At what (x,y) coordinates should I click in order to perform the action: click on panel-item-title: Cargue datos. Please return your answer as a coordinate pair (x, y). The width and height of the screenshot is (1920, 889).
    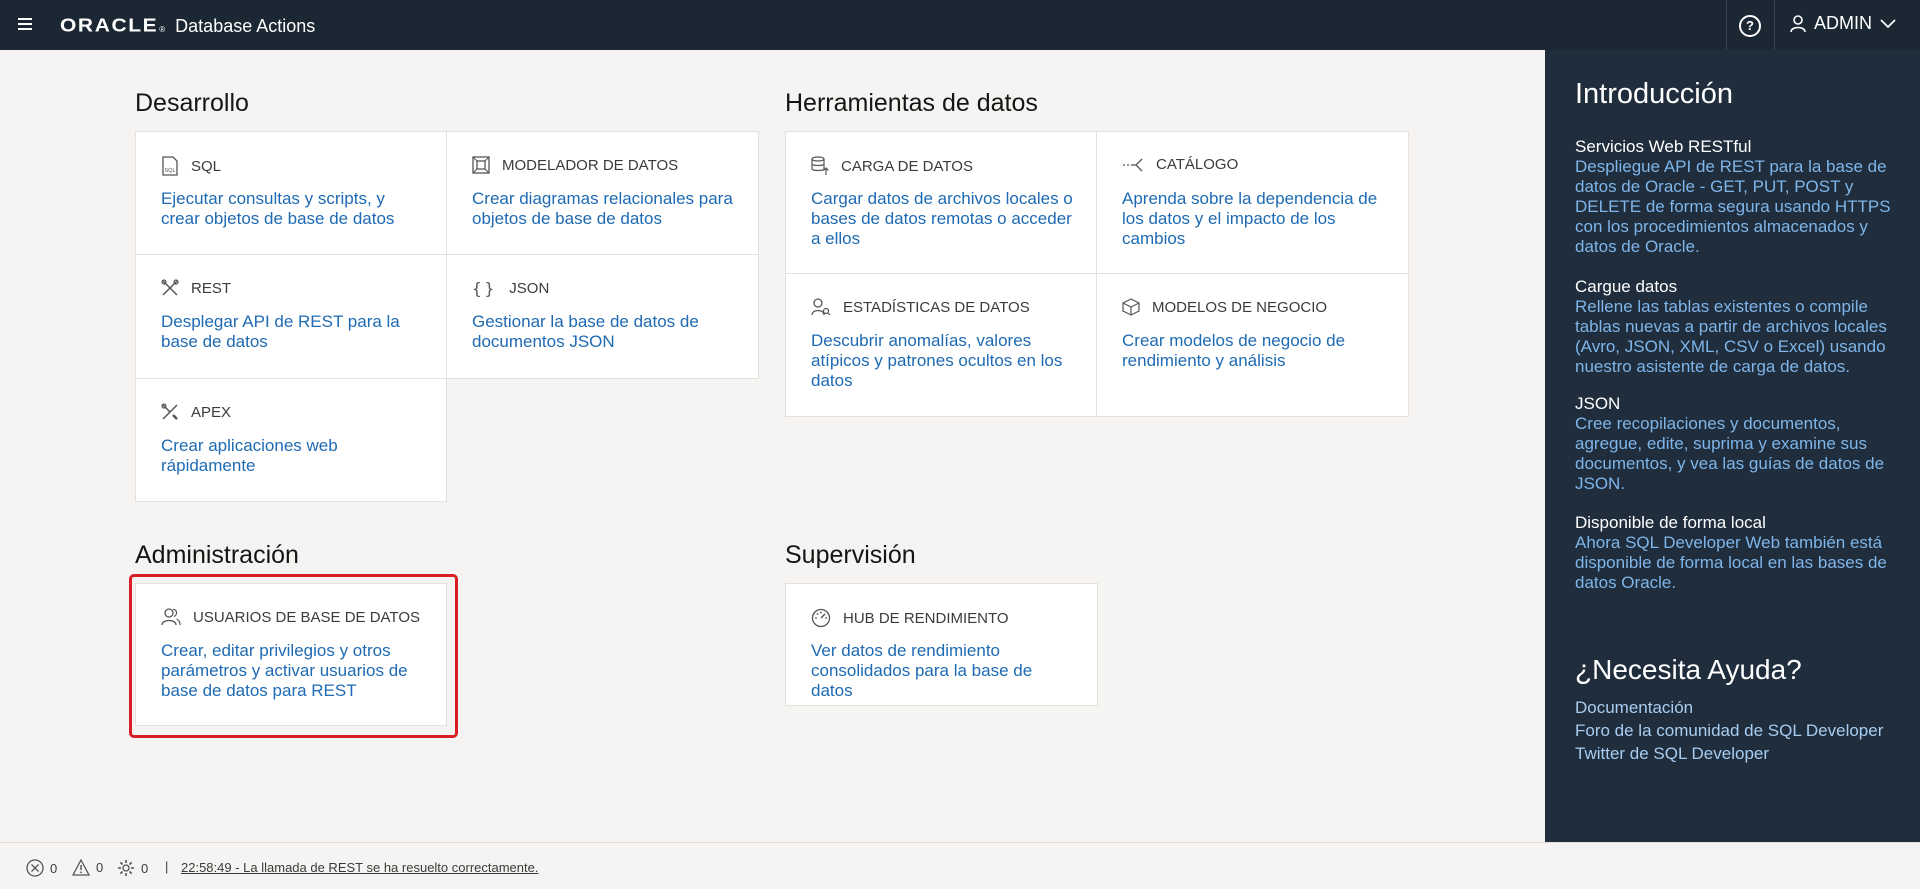
    Looking at the image, I should click on (1626, 286).